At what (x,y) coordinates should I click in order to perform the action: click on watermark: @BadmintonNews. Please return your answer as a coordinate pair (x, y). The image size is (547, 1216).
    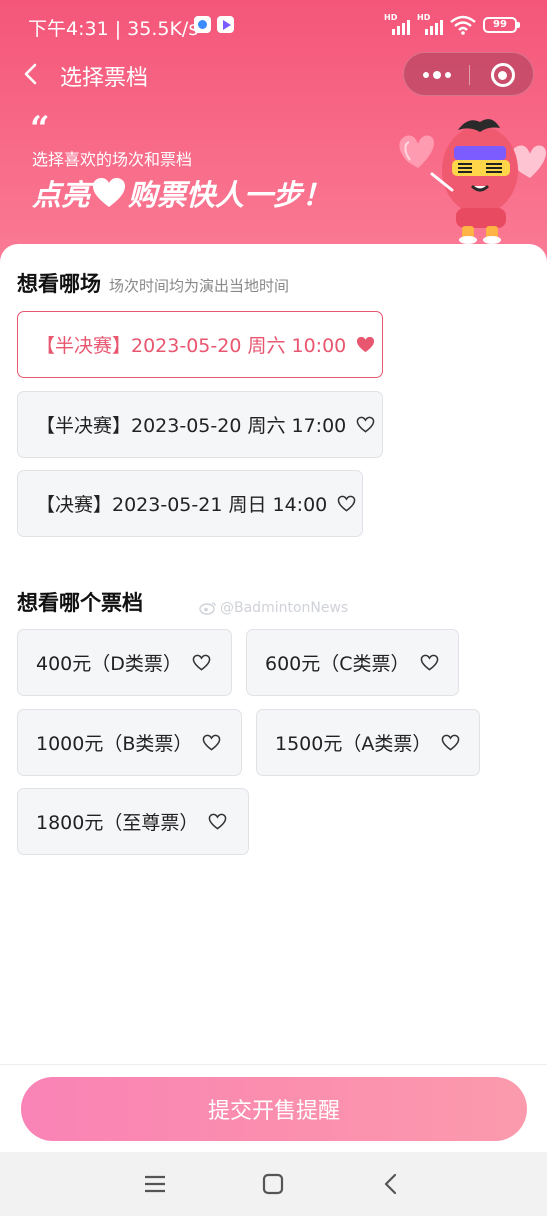
    Looking at the image, I should click on (273, 608).